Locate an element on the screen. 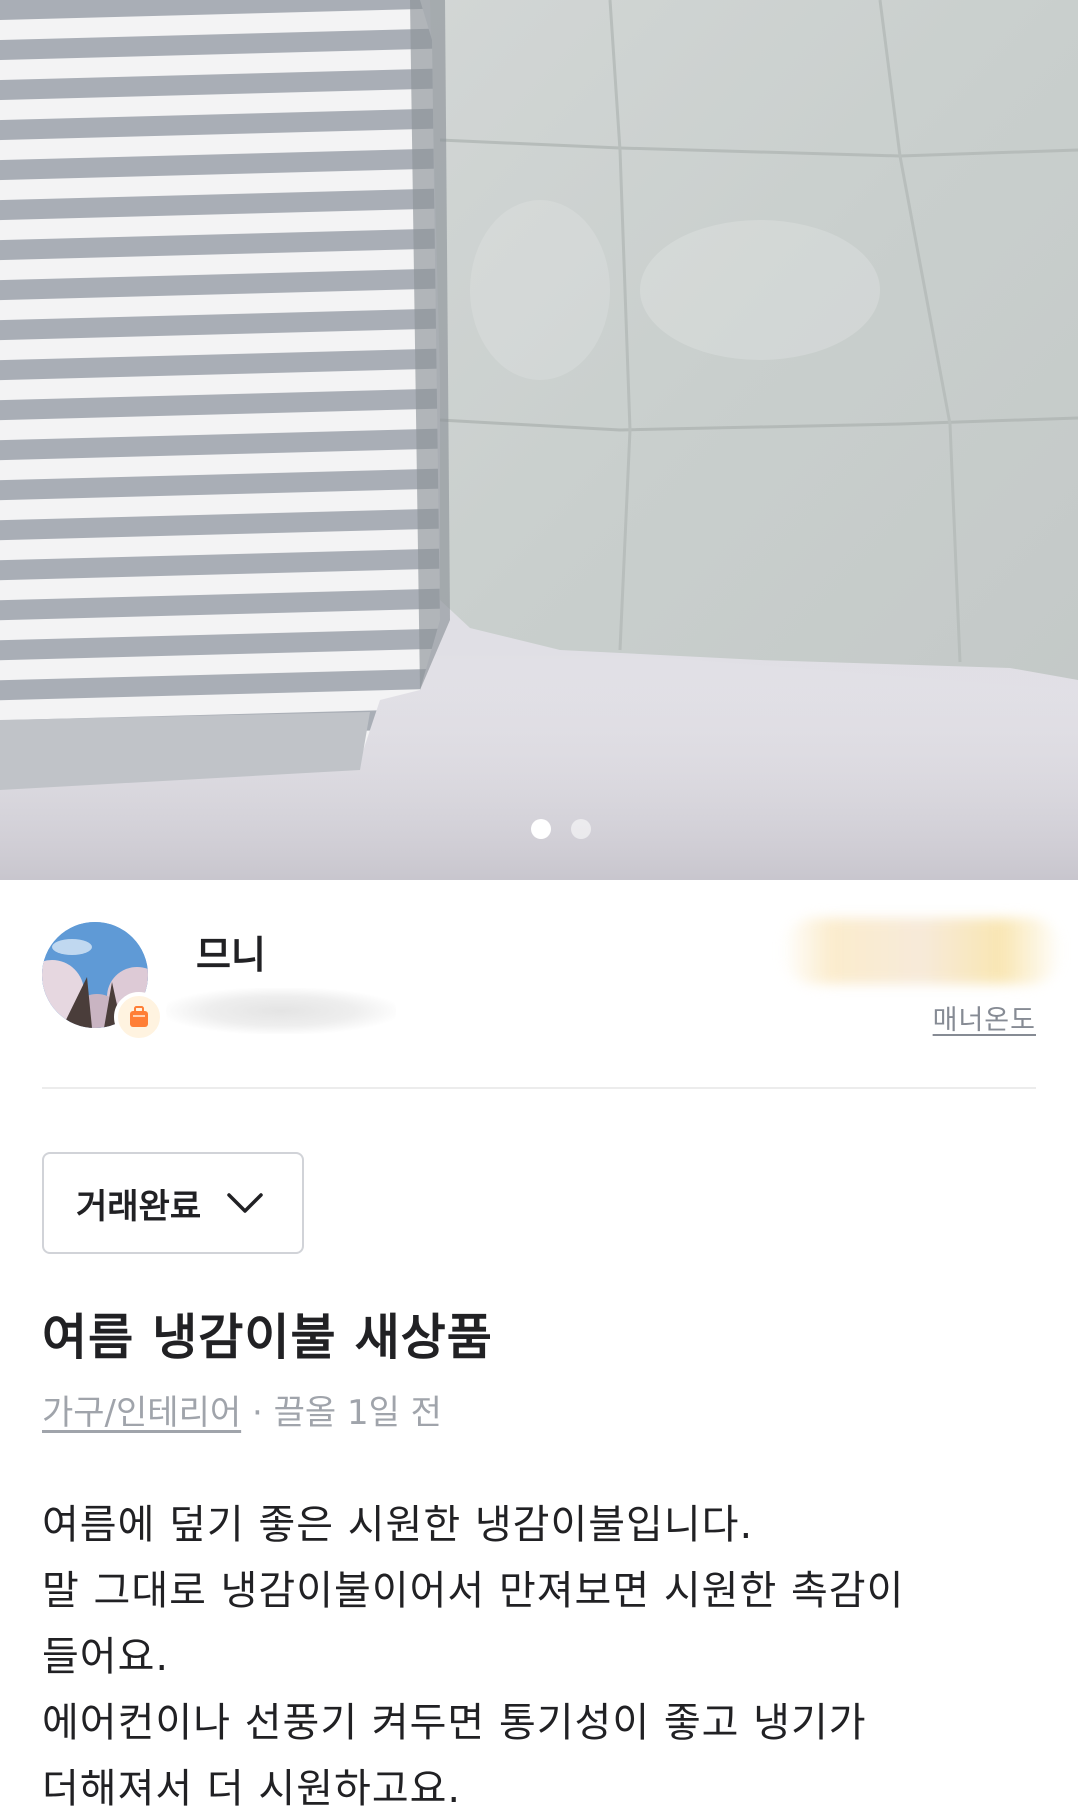 The height and width of the screenshot is (1820, 1078). suitcase-icon is located at coordinates (139, 1017).